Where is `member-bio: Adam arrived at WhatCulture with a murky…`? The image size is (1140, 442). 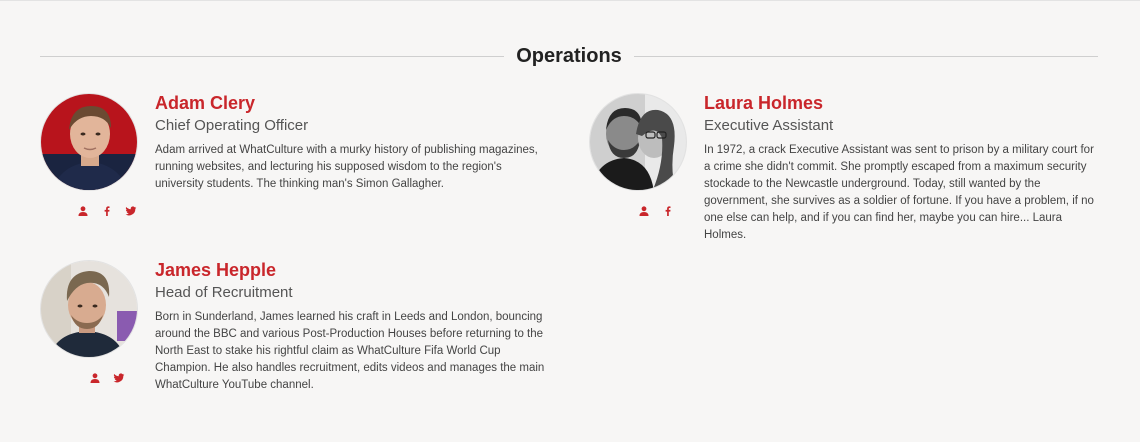 member-bio: Adam arrived at WhatCulture with a murky… is located at coordinates (346, 167).